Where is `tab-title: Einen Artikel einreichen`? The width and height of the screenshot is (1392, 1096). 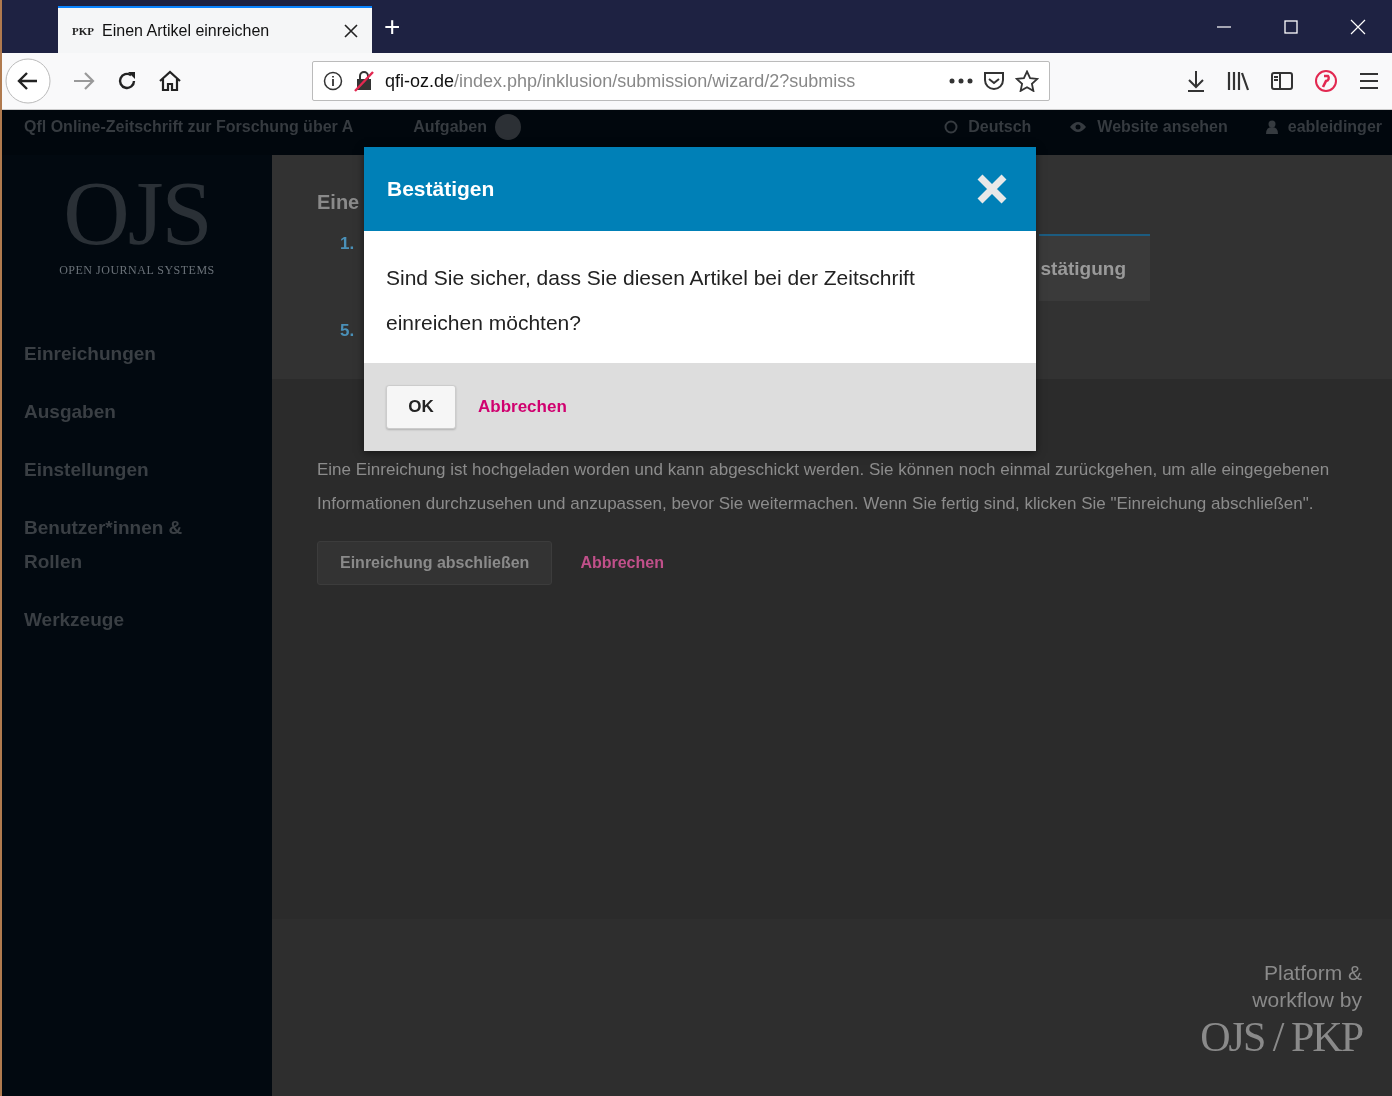
tab-title: Einen Artikel einreichen is located at coordinates (186, 30).